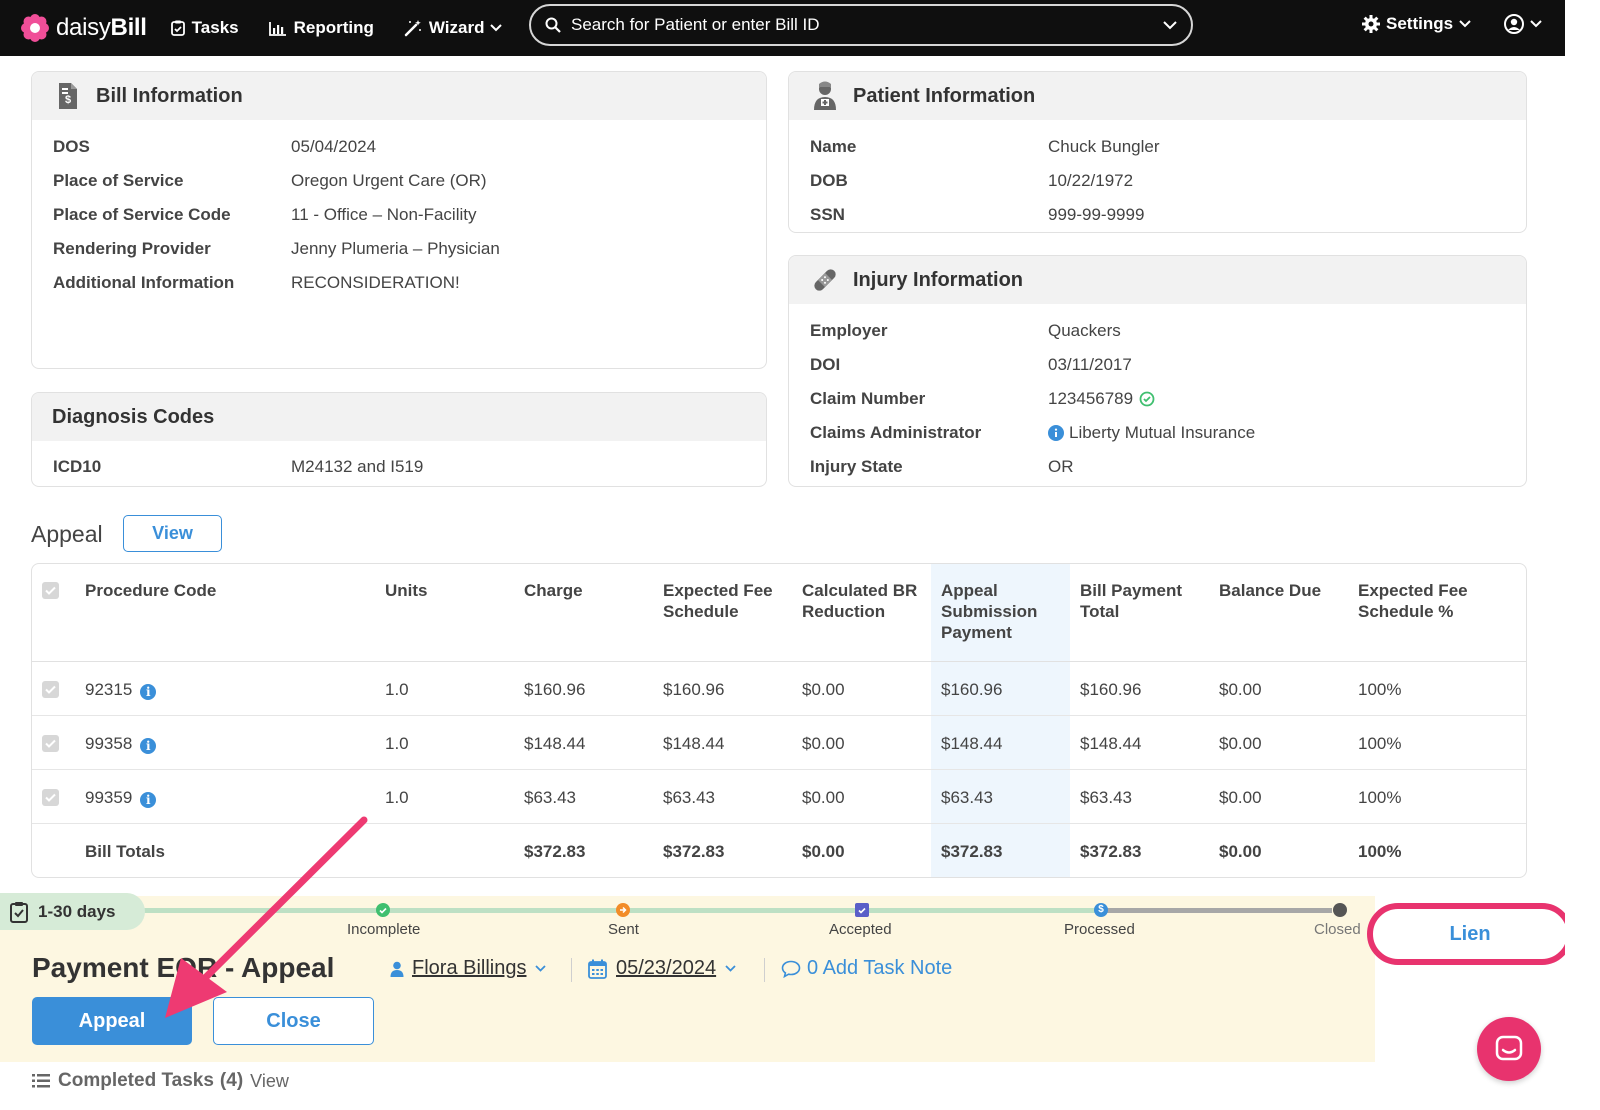  I want to click on user-icon, so click(397, 969).